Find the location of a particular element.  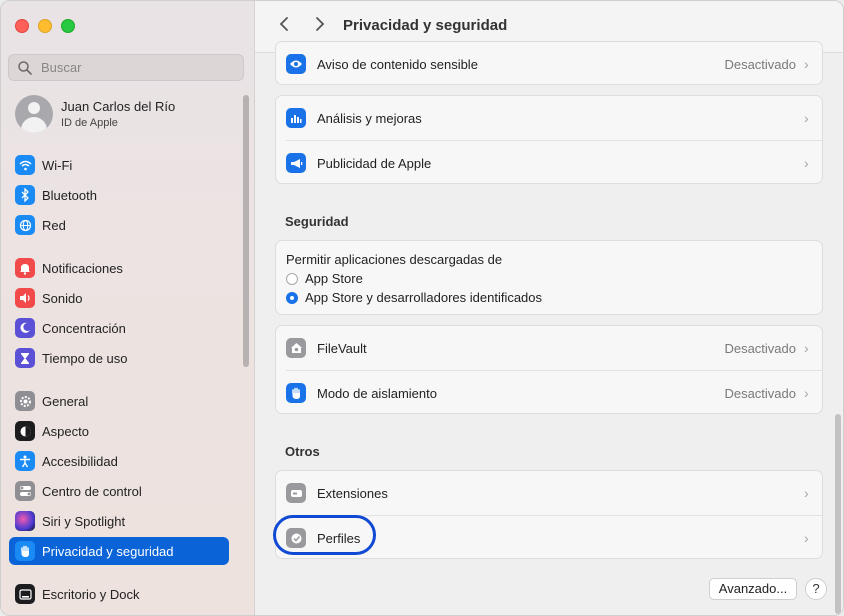

help-button: ? is located at coordinates (816, 589).